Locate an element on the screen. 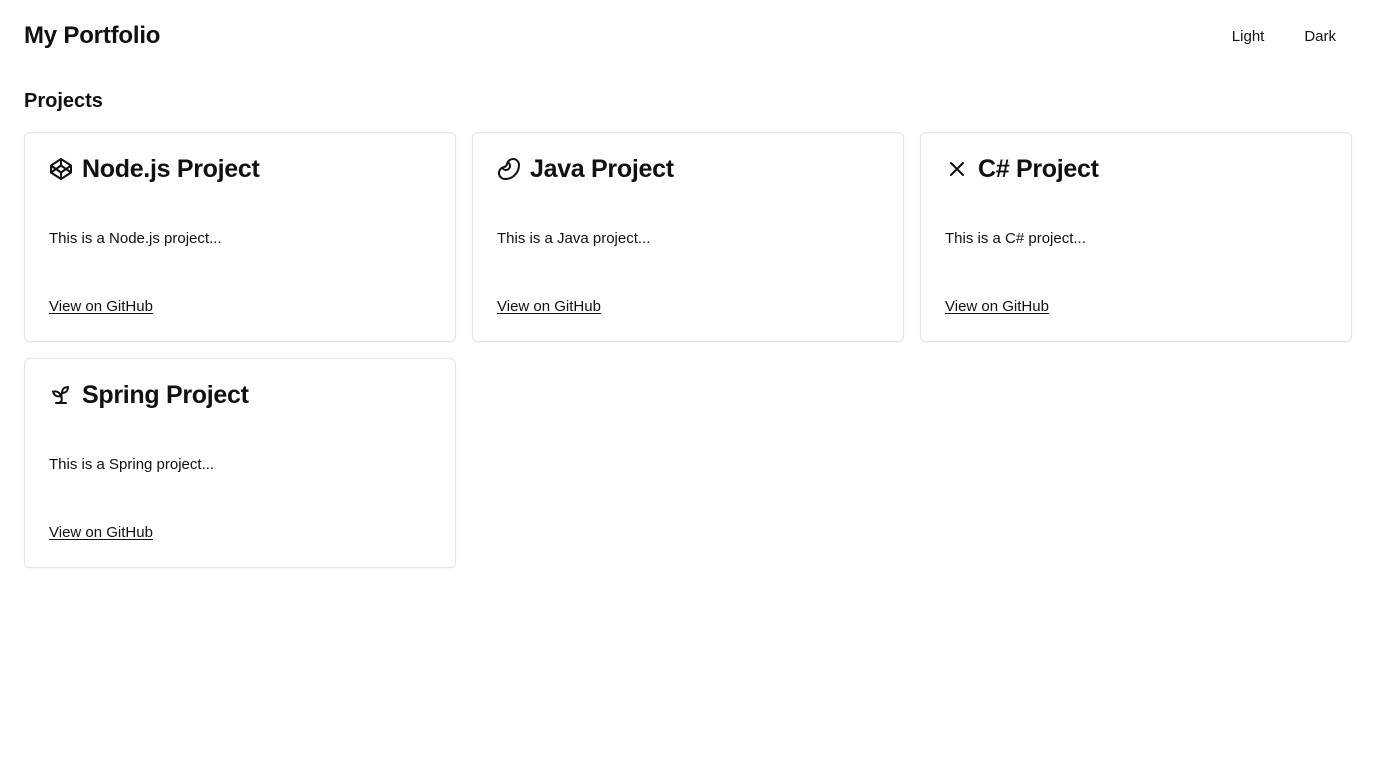  x-icon is located at coordinates (957, 169).